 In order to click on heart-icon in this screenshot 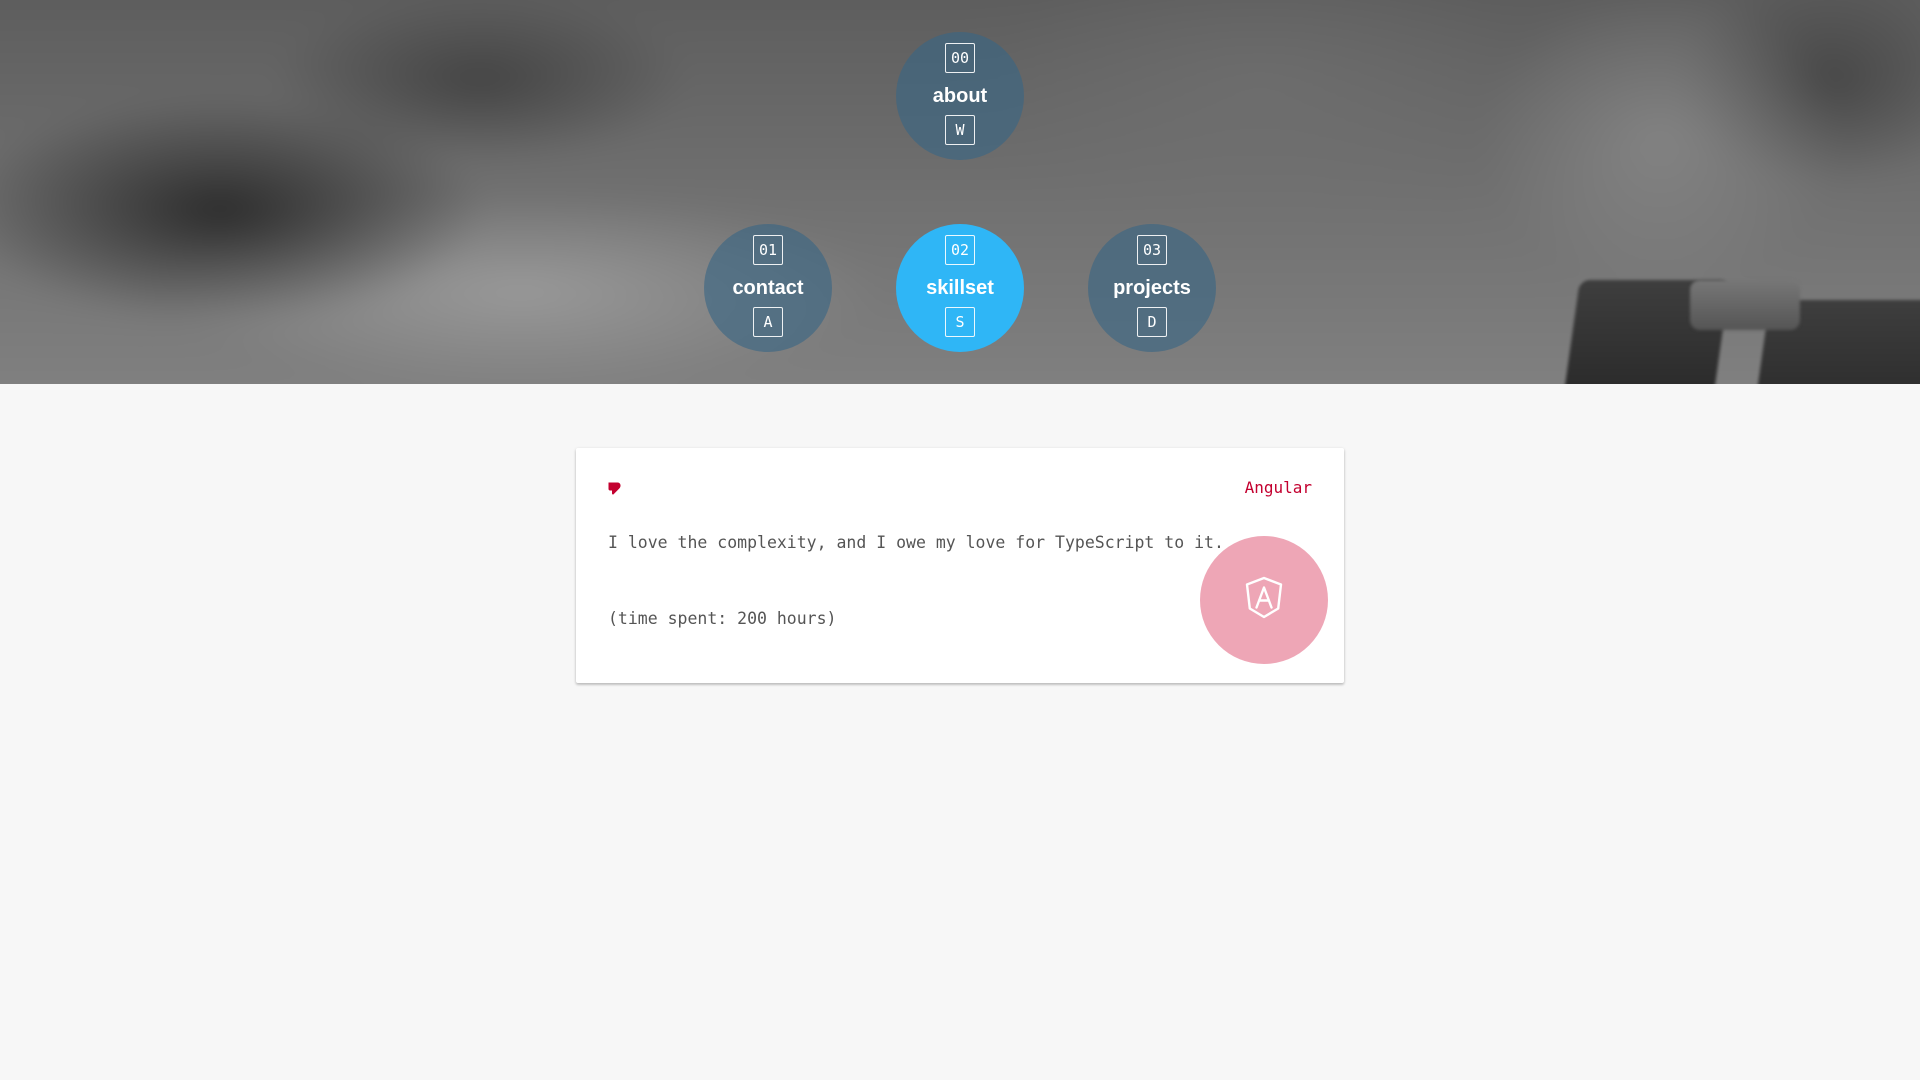, I will do `click(615, 488)`.